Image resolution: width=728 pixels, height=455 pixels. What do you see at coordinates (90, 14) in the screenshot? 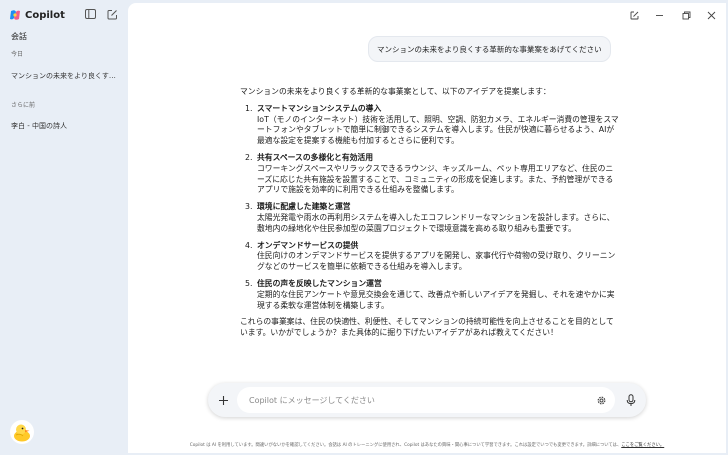
I see `sidebar-toggle-icon` at bounding box center [90, 14].